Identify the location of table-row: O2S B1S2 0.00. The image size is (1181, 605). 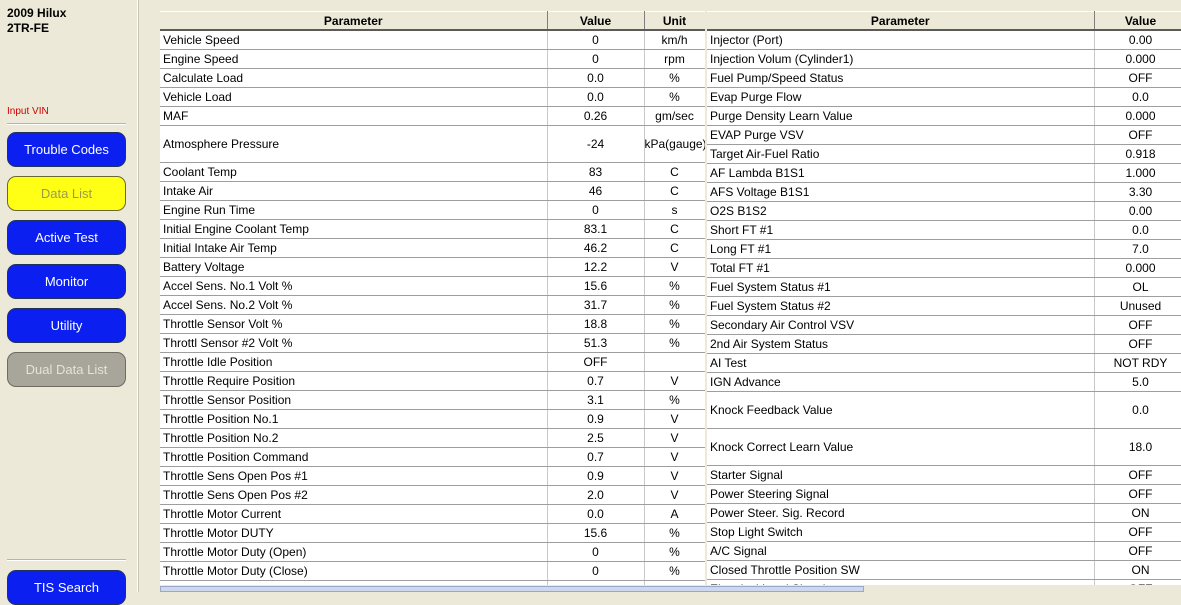
(944, 211).